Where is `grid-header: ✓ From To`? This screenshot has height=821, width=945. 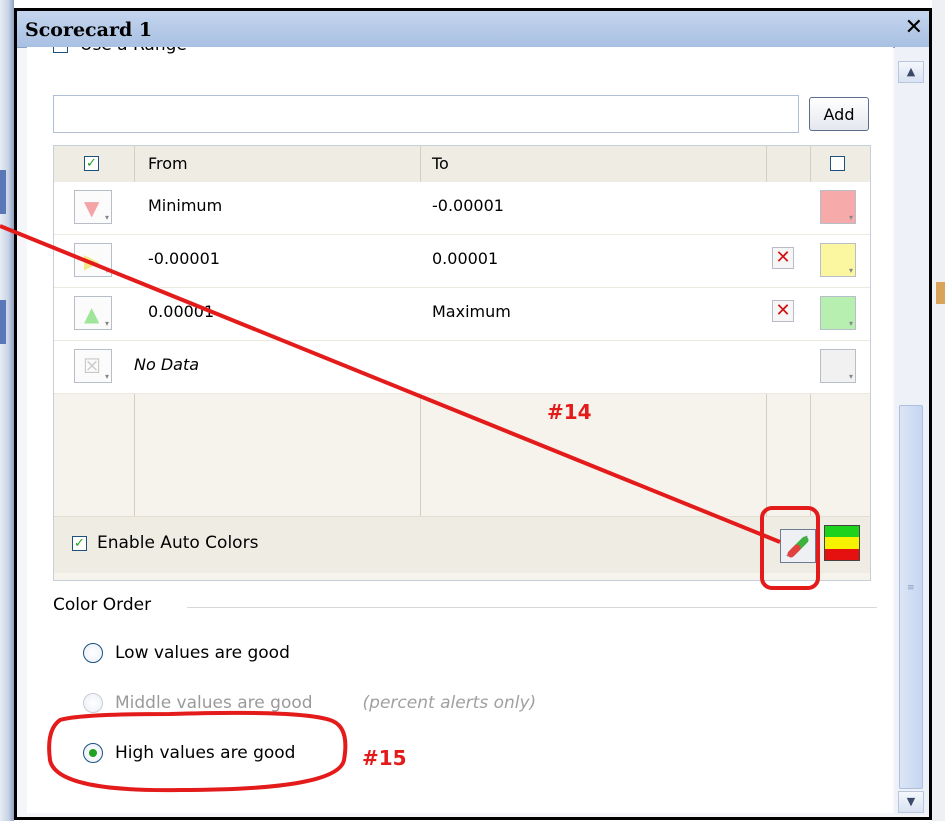 grid-header: ✓ From To is located at coordinates (462, 164).